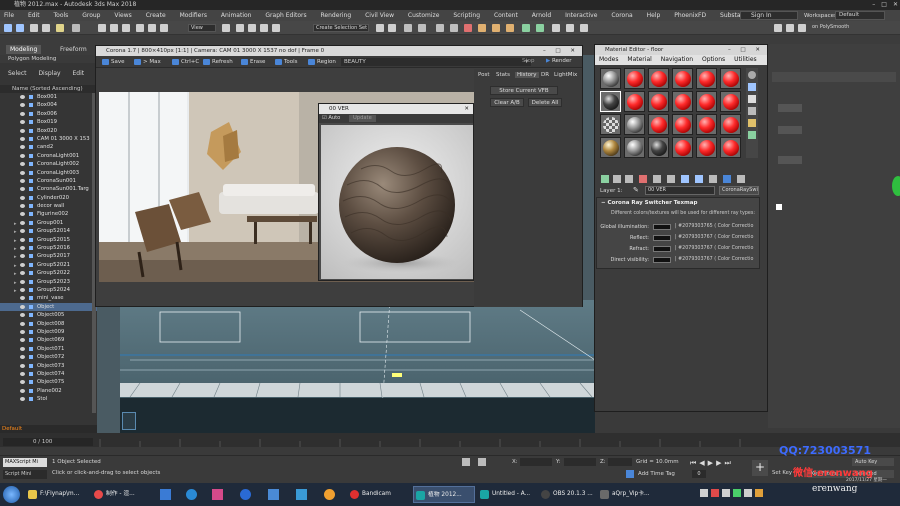  I want to click on mat-menu-navigation: Navigation, so click(677, 59).